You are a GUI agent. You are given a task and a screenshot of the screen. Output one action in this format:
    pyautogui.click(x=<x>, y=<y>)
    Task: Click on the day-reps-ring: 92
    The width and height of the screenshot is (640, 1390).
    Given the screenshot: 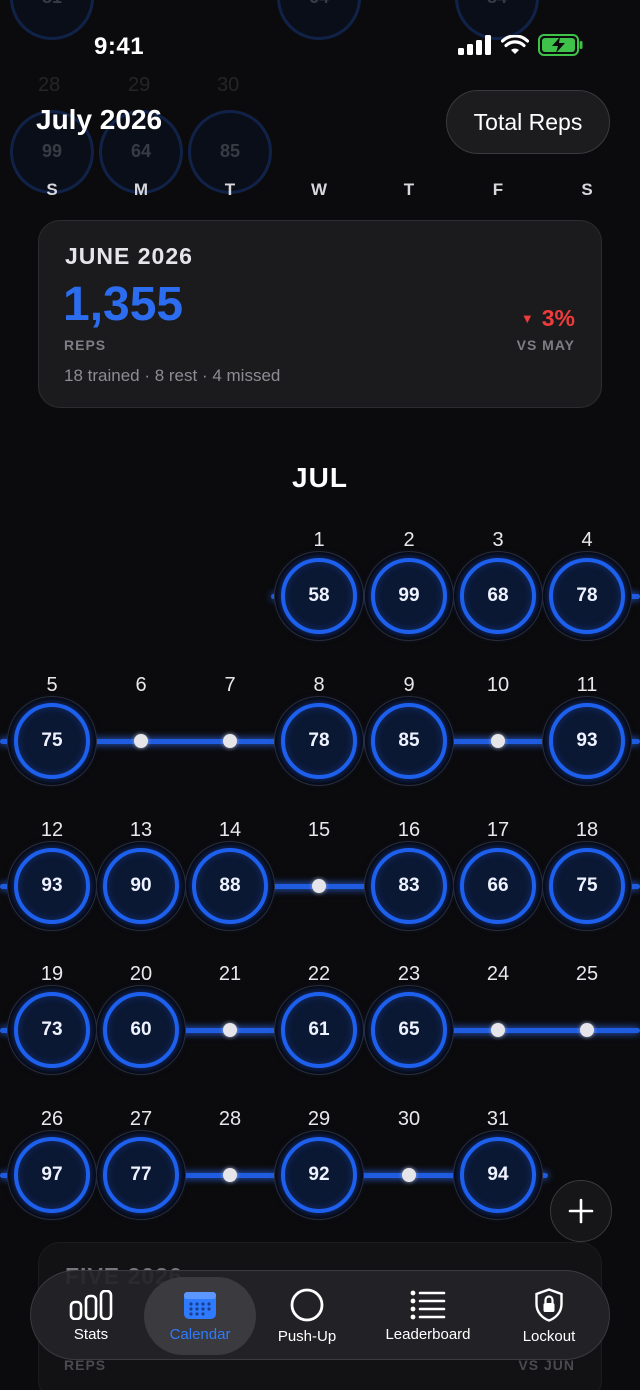 What is the action you would take?
    pyautogui.click(x=319, y=1175)
    